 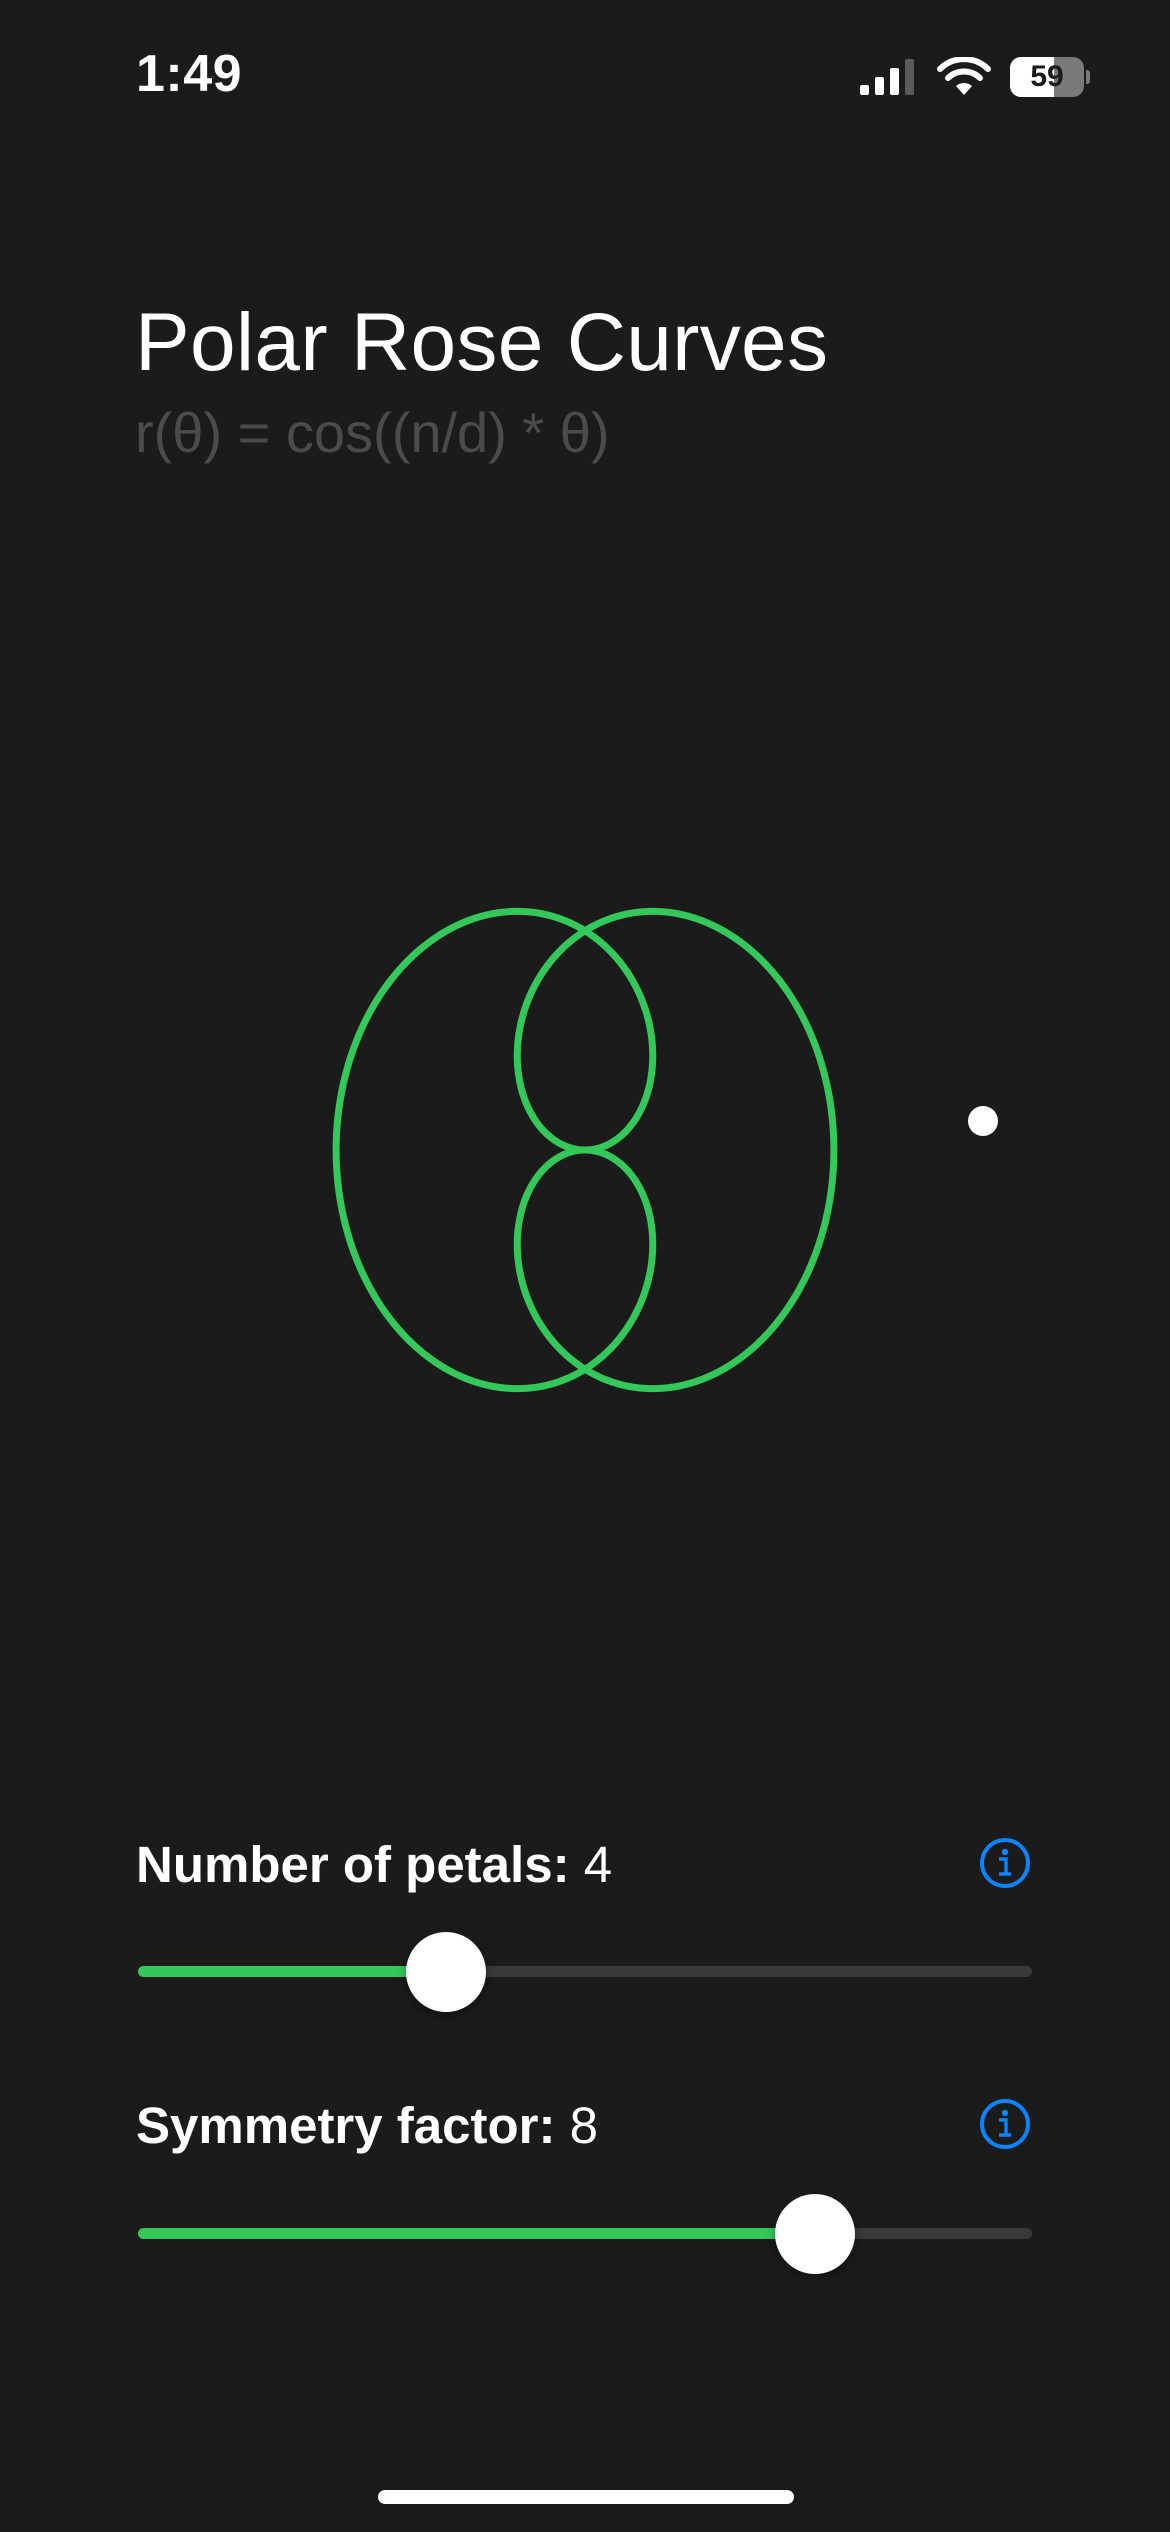 I want to click on petals-label: Number of petals:, so click(x=353, y=1864).